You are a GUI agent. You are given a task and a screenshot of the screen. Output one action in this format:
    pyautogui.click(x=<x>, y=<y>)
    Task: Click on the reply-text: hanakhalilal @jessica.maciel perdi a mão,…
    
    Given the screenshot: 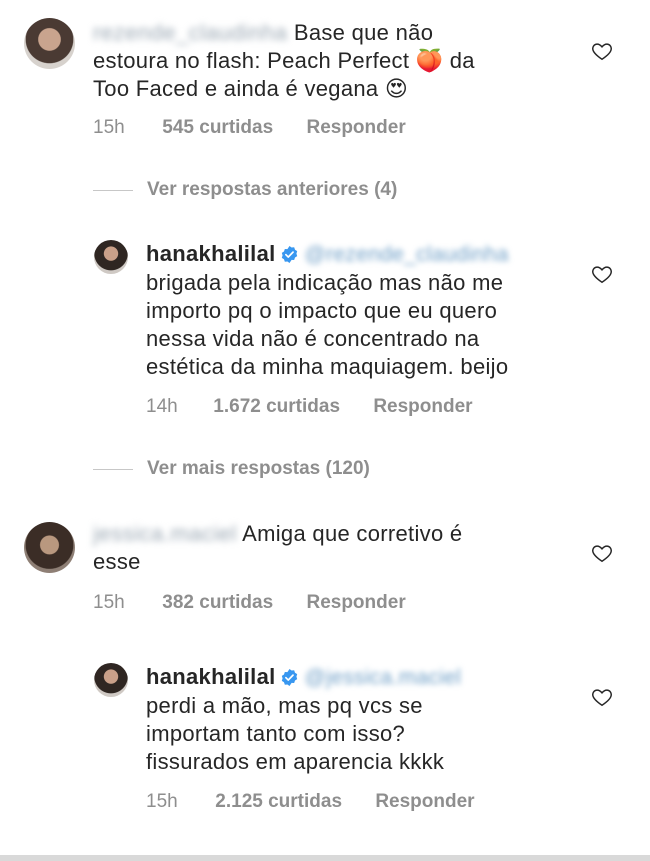 What is the action you would take?
    pyautogui.click(x=304, y=719)
    